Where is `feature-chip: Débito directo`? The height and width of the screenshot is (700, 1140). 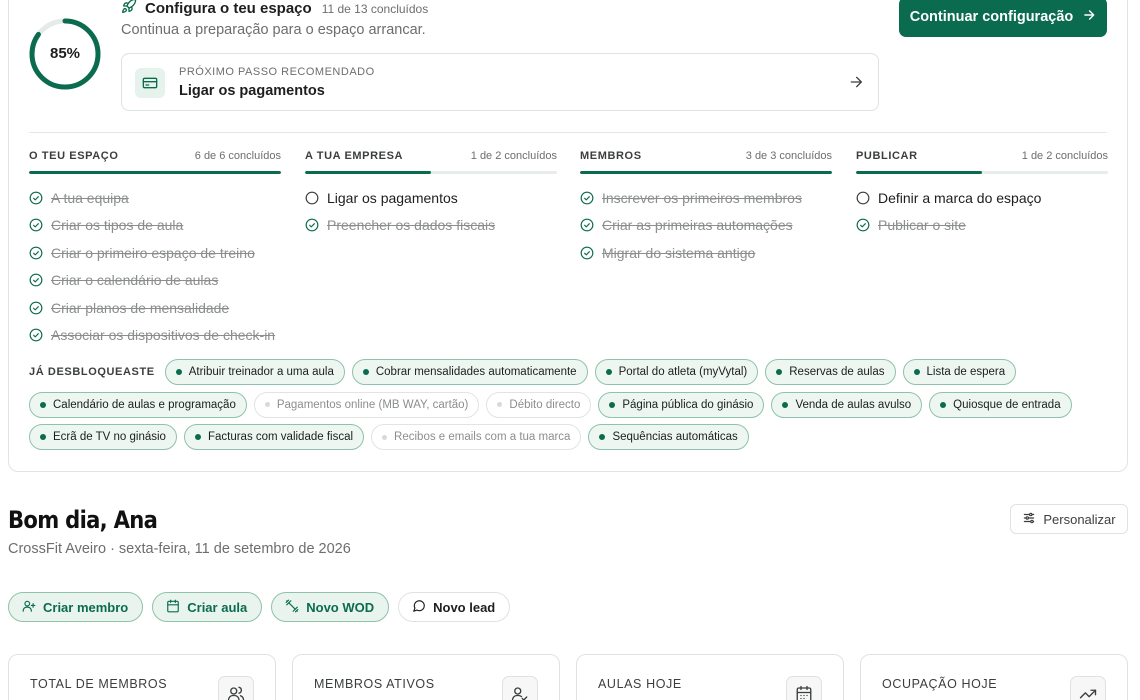 feature-chip: Débito directo is located at coordinates (539, 404).